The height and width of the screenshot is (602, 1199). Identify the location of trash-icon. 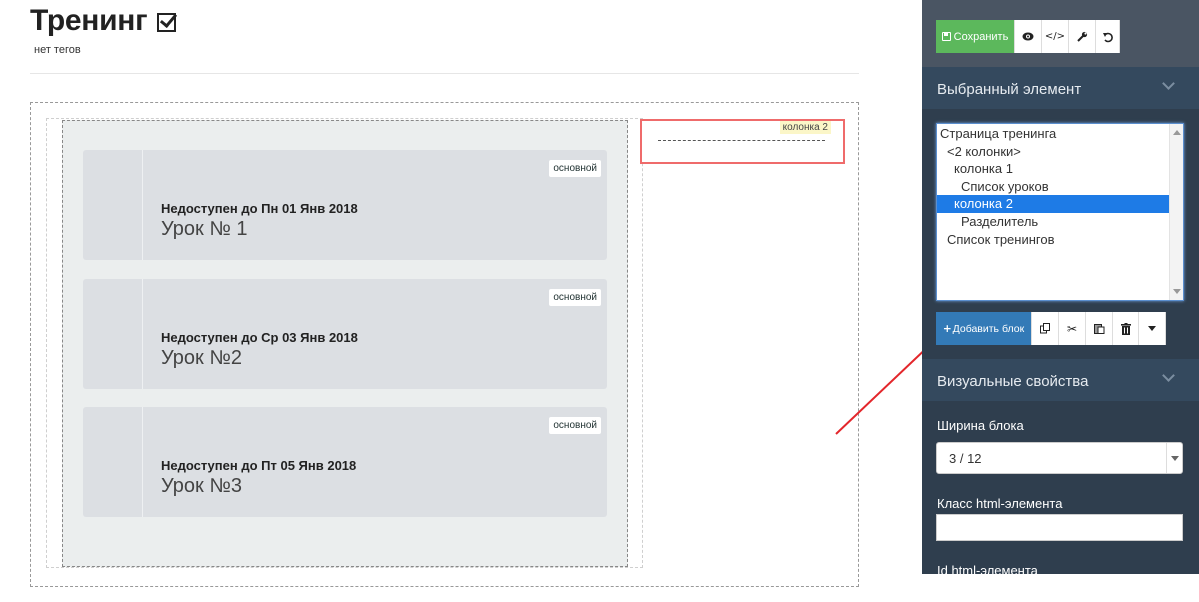
(1125, 328).